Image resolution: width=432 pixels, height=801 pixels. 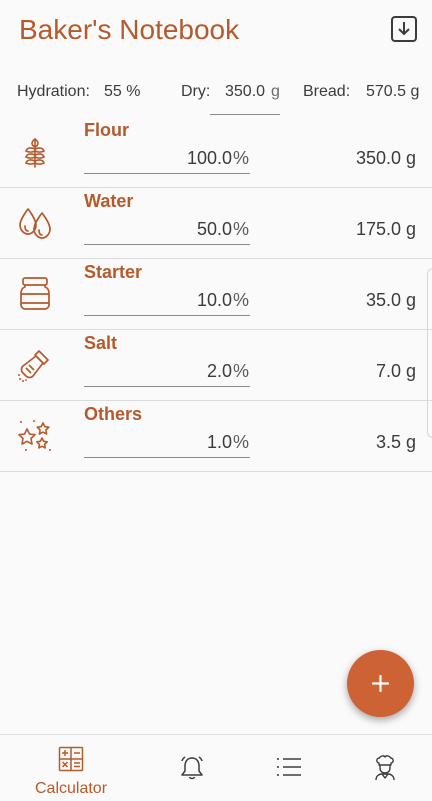 What do you see at coordinates (106, 130) in the screenshot?
I see `ingredient-name: Flour` at bounding box center [106, 130].